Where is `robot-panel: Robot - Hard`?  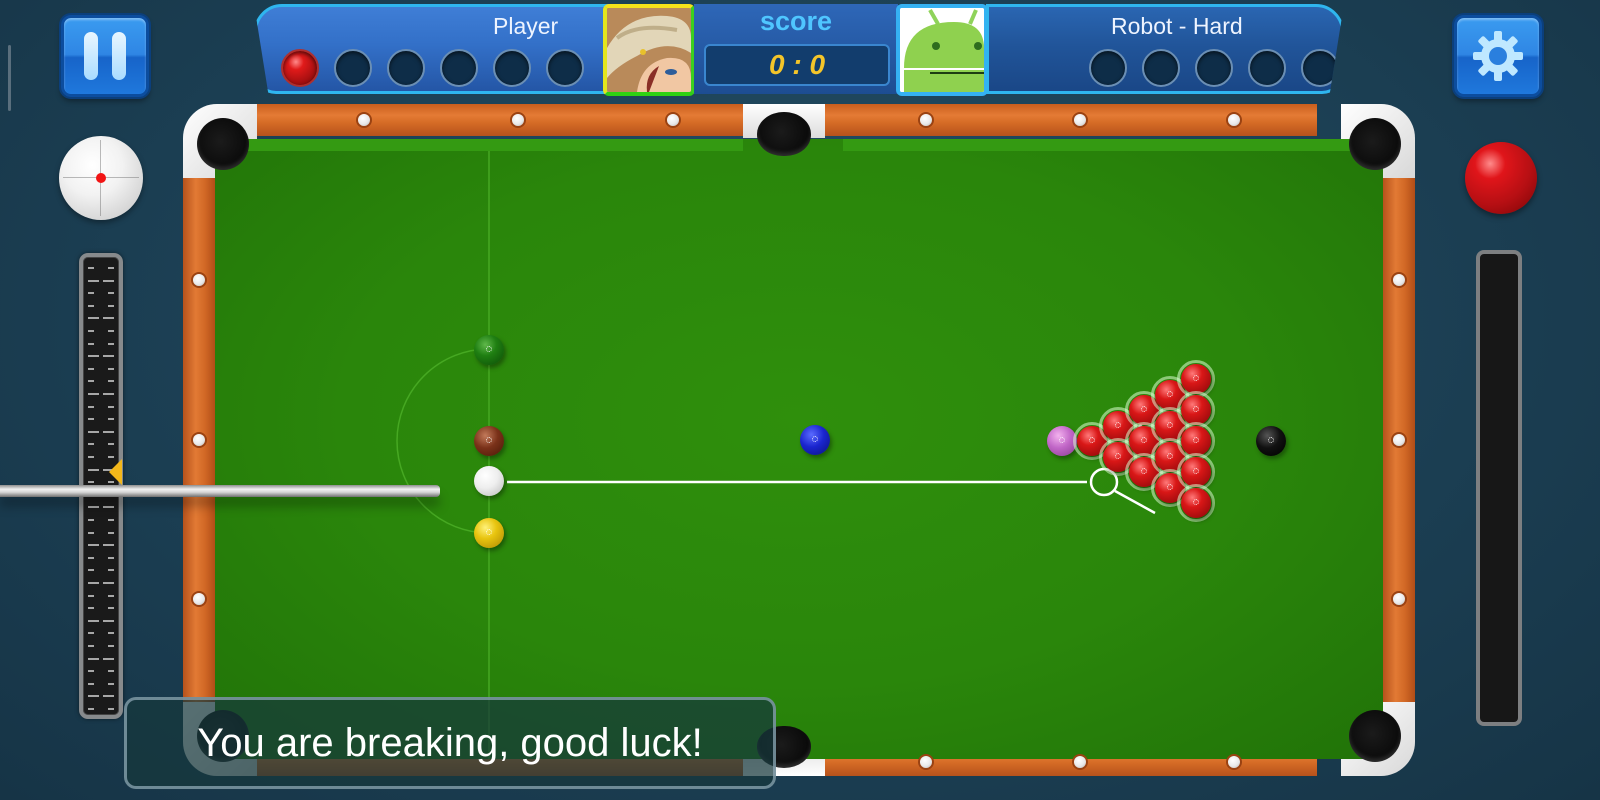 robot-panel: Robot - Hard is located at coordinates (1165, 49).